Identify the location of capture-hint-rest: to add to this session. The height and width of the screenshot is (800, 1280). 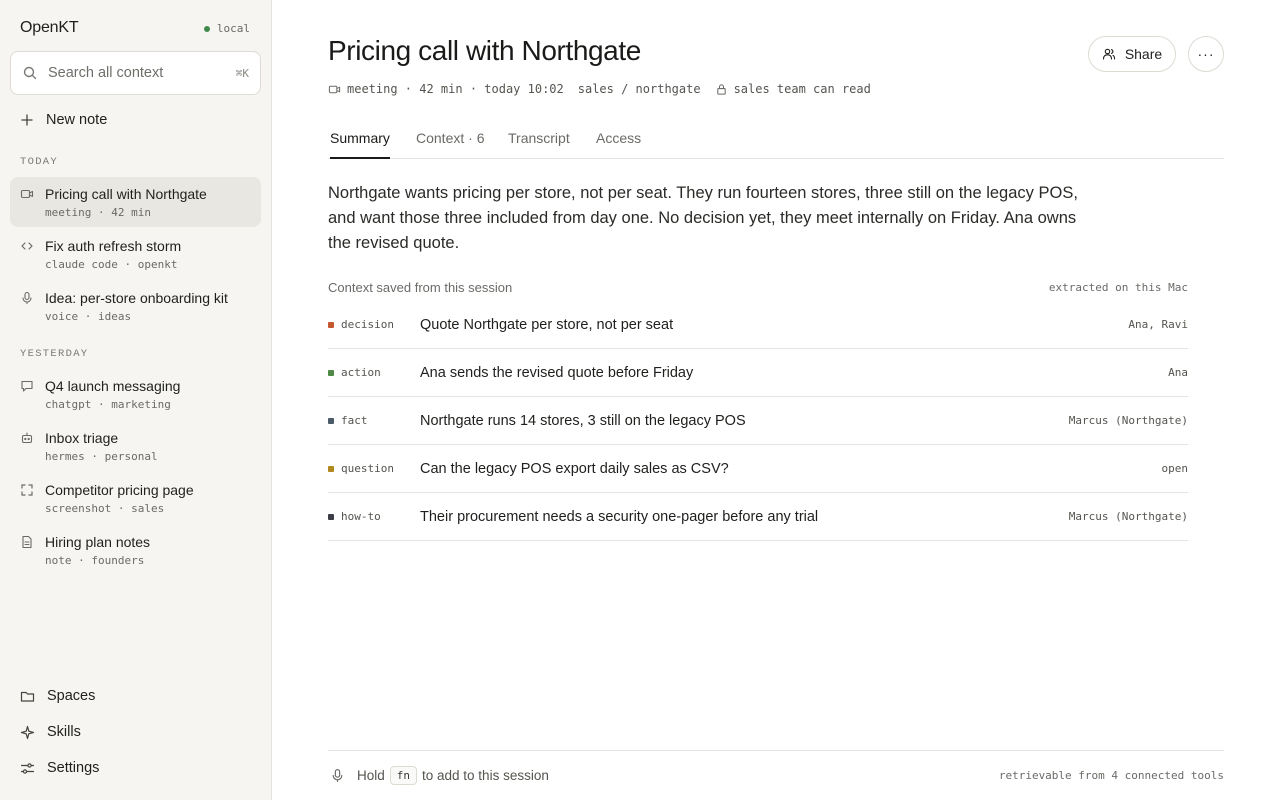
(485, 775).